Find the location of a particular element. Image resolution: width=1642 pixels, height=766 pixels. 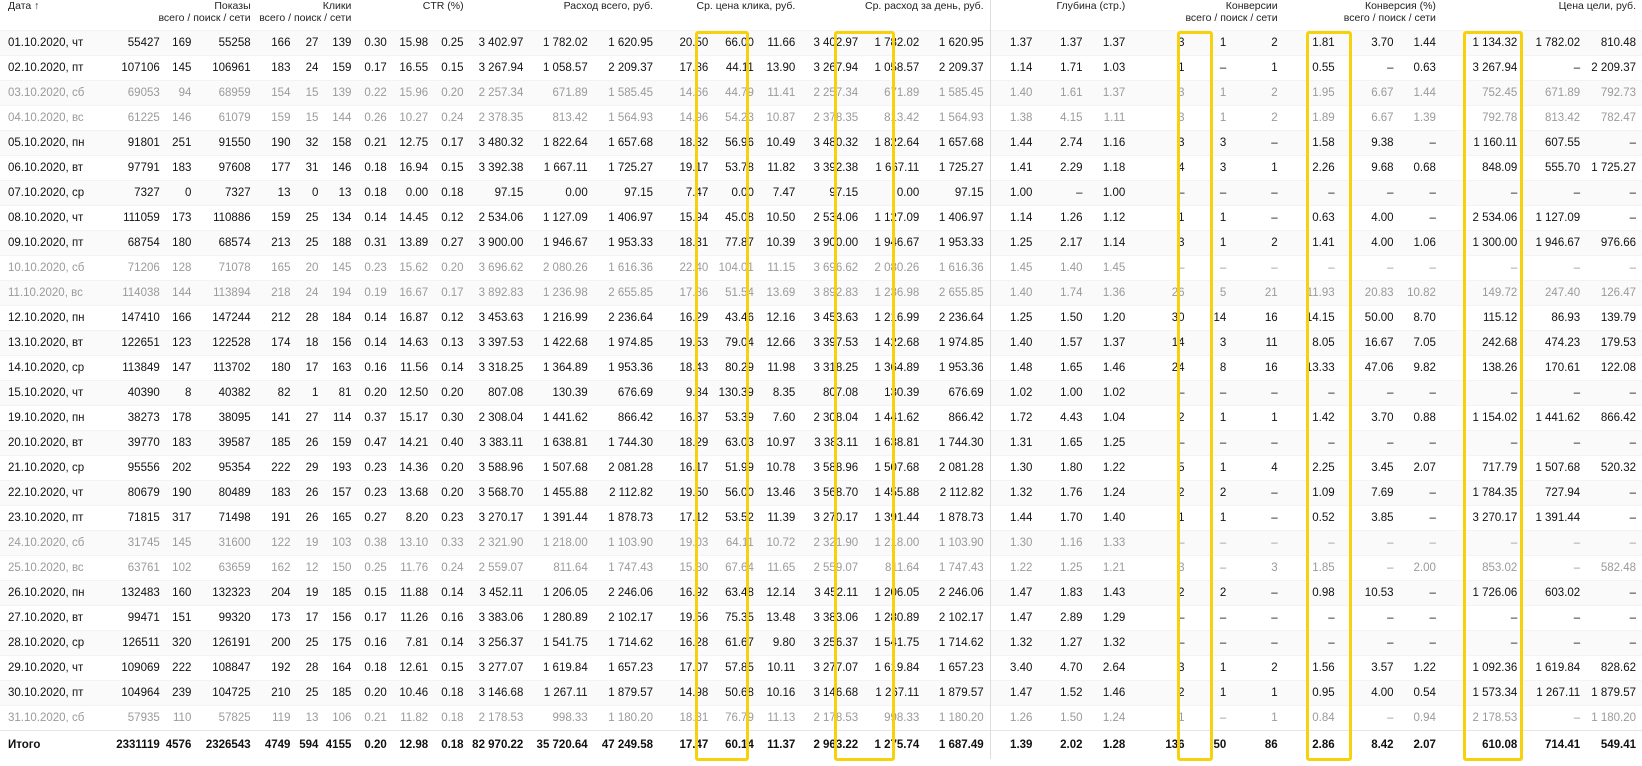

row-value-cell: 2 is located at coordinates (1211, 592).